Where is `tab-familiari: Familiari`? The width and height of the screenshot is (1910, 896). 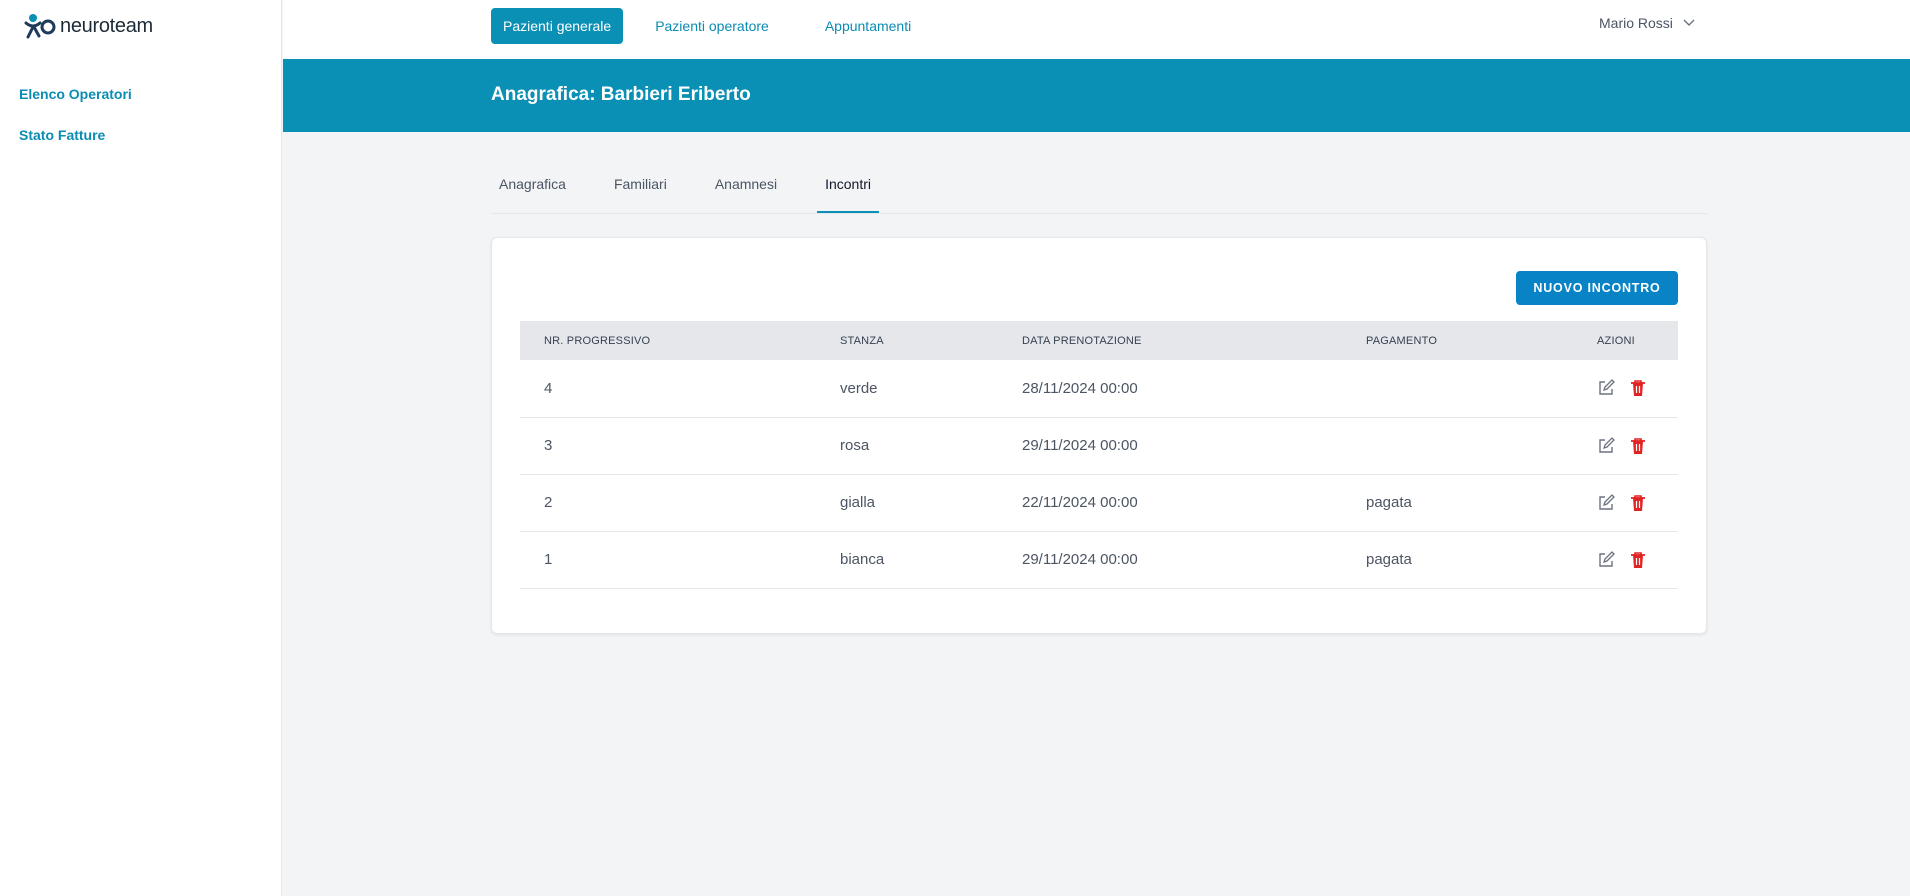 tab-familiari: Familiari is located at coordinates (640, 186).